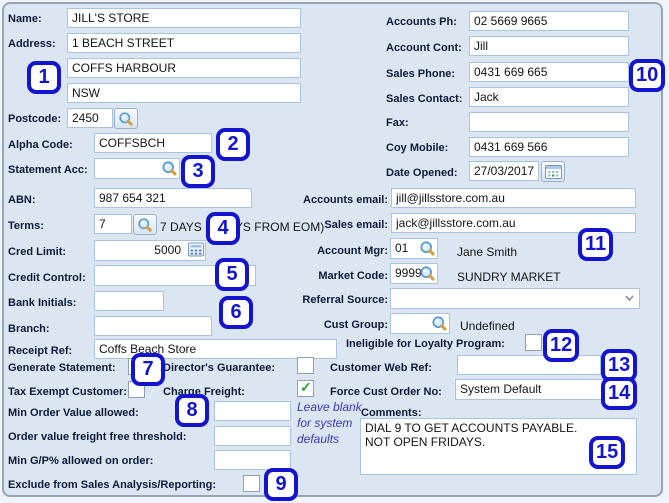 The image size is (669, 503). Describe the element at coordinates (424, 99) in the screenshot. I see `sales-contact-label: Sales Contact:` at that location.